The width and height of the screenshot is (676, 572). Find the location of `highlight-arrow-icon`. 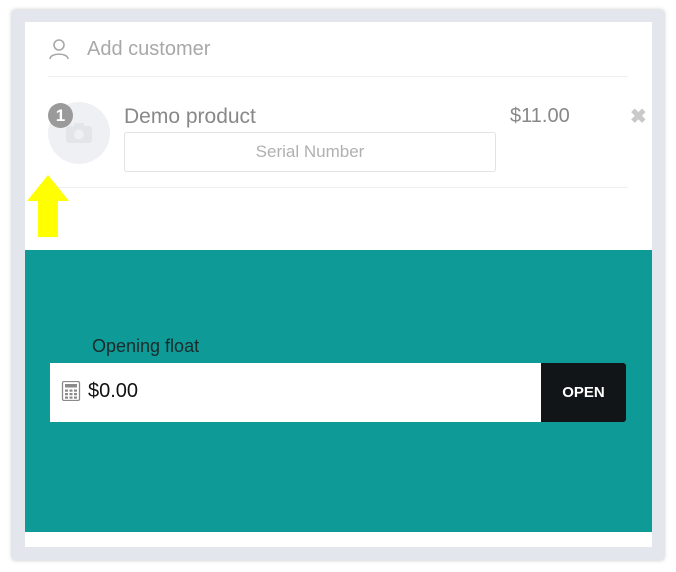

highlight-arrow-icon is located at coordinates (48, 206).